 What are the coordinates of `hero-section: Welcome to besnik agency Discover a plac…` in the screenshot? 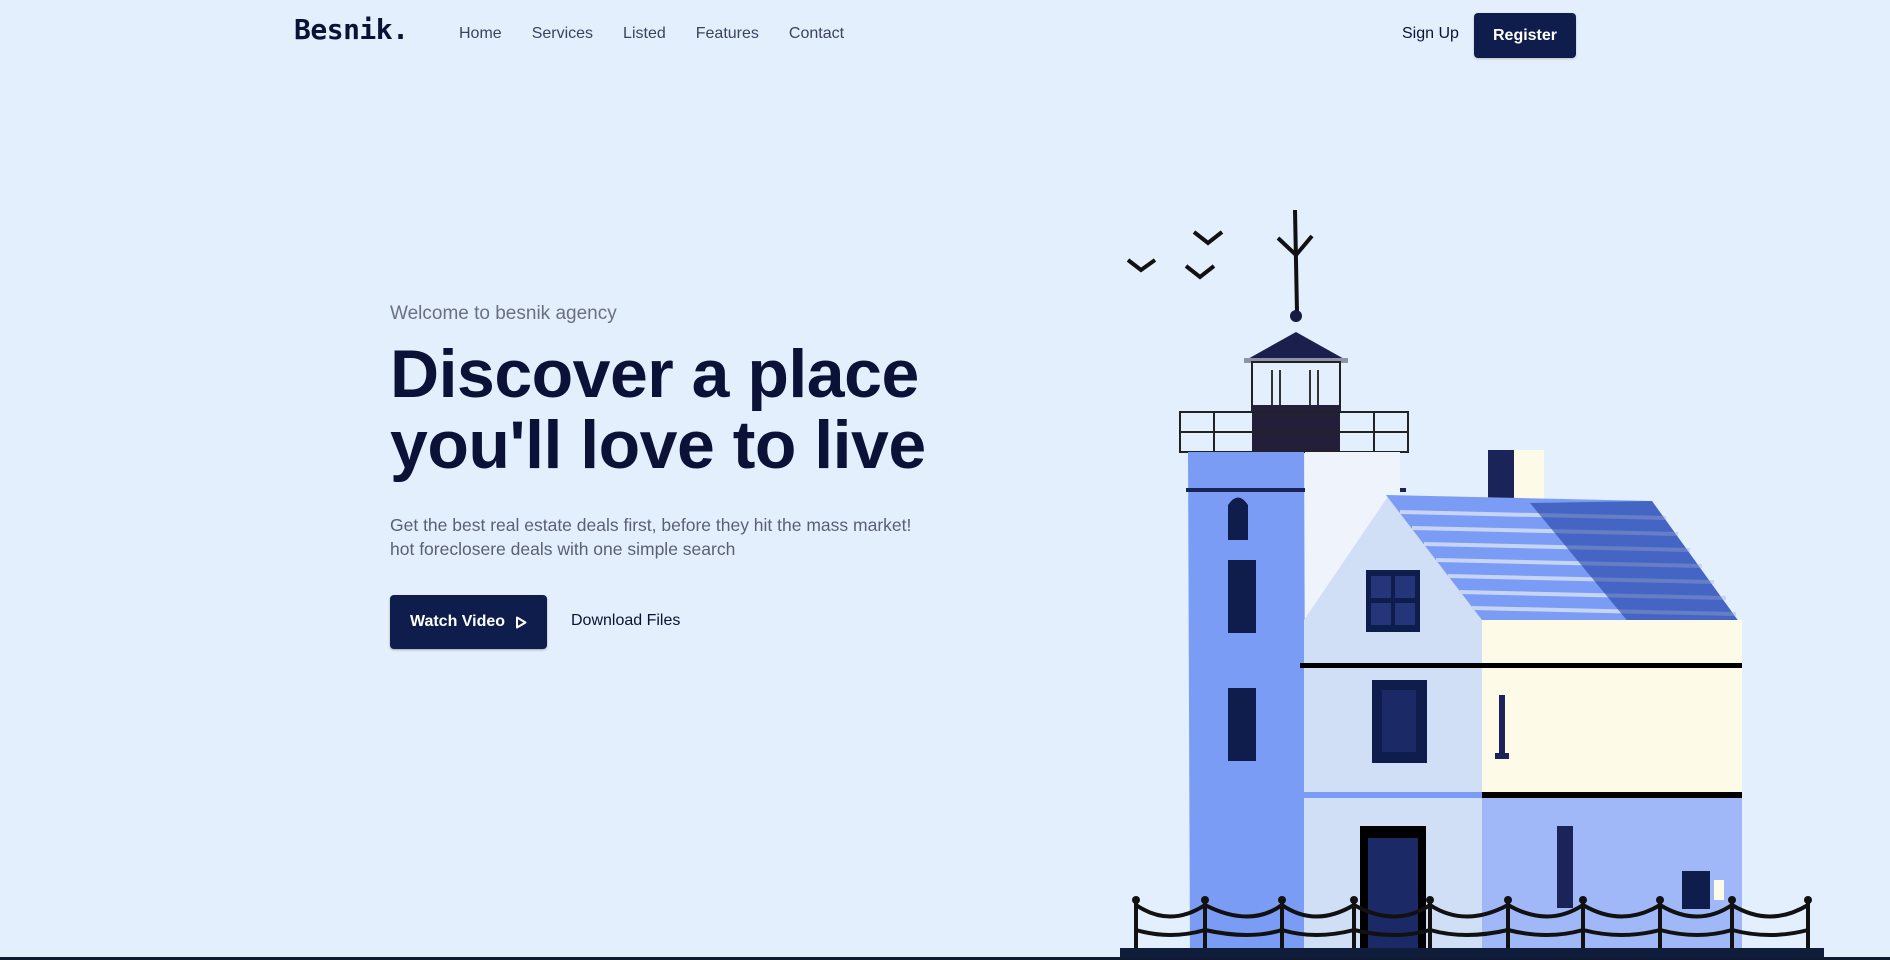 It's located at (690, 474).